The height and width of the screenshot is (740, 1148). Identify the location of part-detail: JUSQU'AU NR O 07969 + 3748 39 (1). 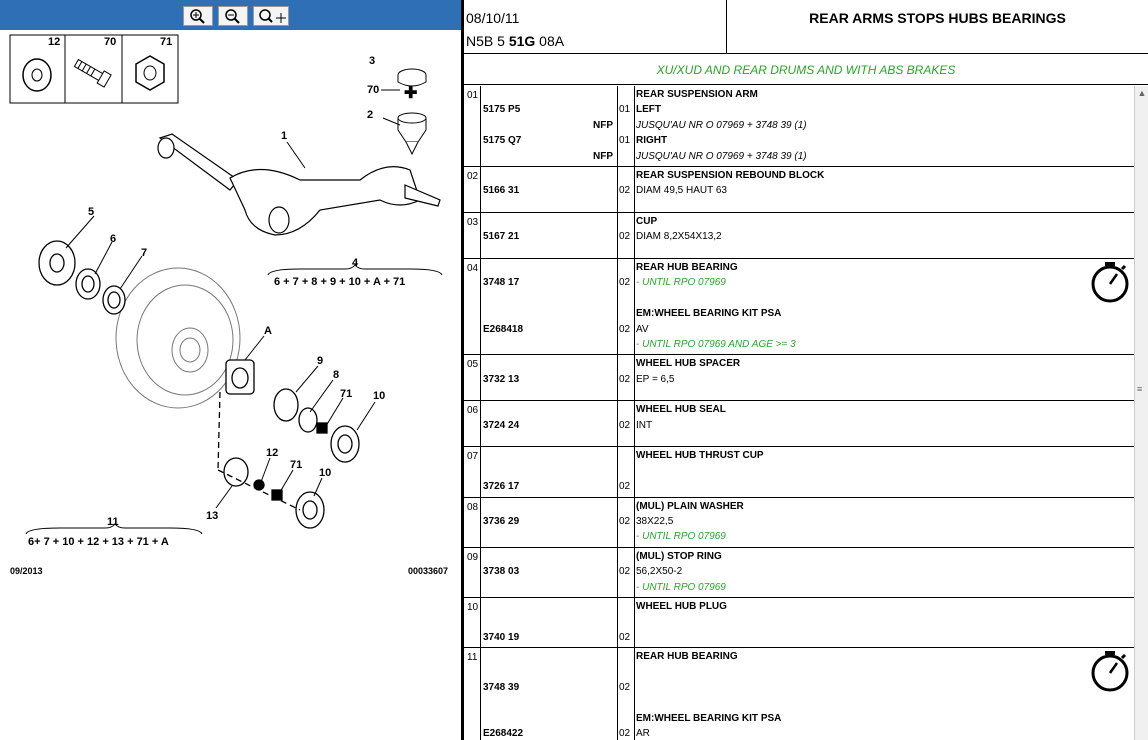
(721, 125).